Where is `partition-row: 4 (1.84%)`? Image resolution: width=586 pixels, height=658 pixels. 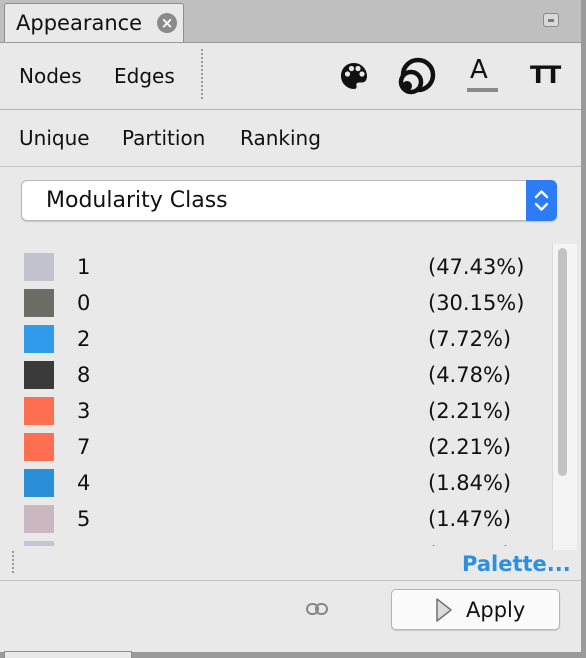 partition-row: 4 (1.84%) is located at coordinates (276, 481).